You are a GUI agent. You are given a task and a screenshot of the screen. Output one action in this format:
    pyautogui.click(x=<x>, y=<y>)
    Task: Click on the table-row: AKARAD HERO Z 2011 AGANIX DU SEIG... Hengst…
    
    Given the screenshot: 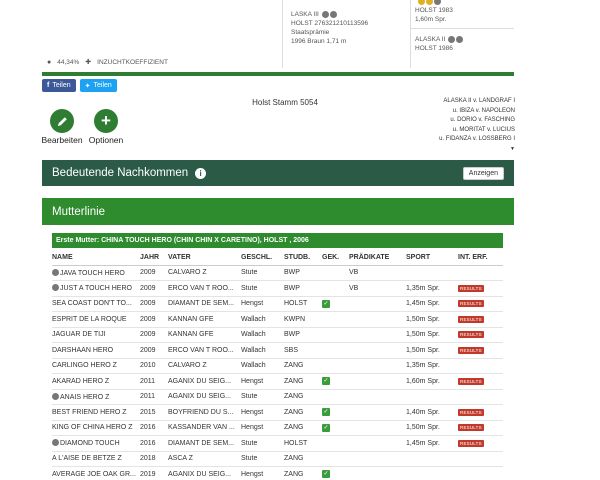 What is the action you would take?
    pyautogui.click(x=277, y=381)
    